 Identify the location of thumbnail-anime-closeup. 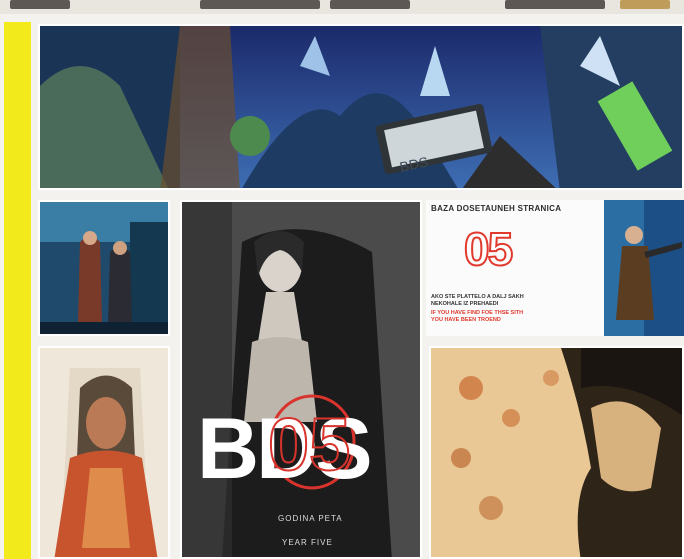
(556, 452).